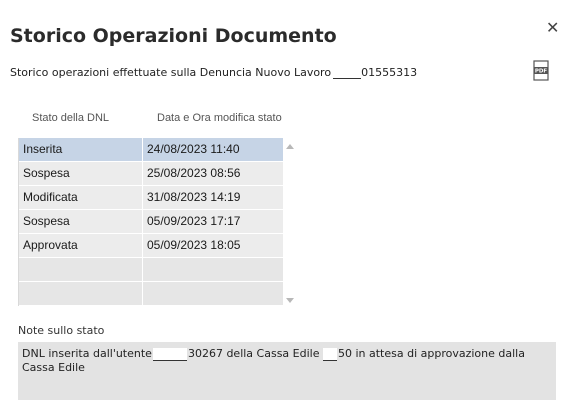 The height and width of the screenshot is (406, 561). Describe the element at coordinates (81, 197) in the screenshot. I see `cell-stato: Modificata` at that location.